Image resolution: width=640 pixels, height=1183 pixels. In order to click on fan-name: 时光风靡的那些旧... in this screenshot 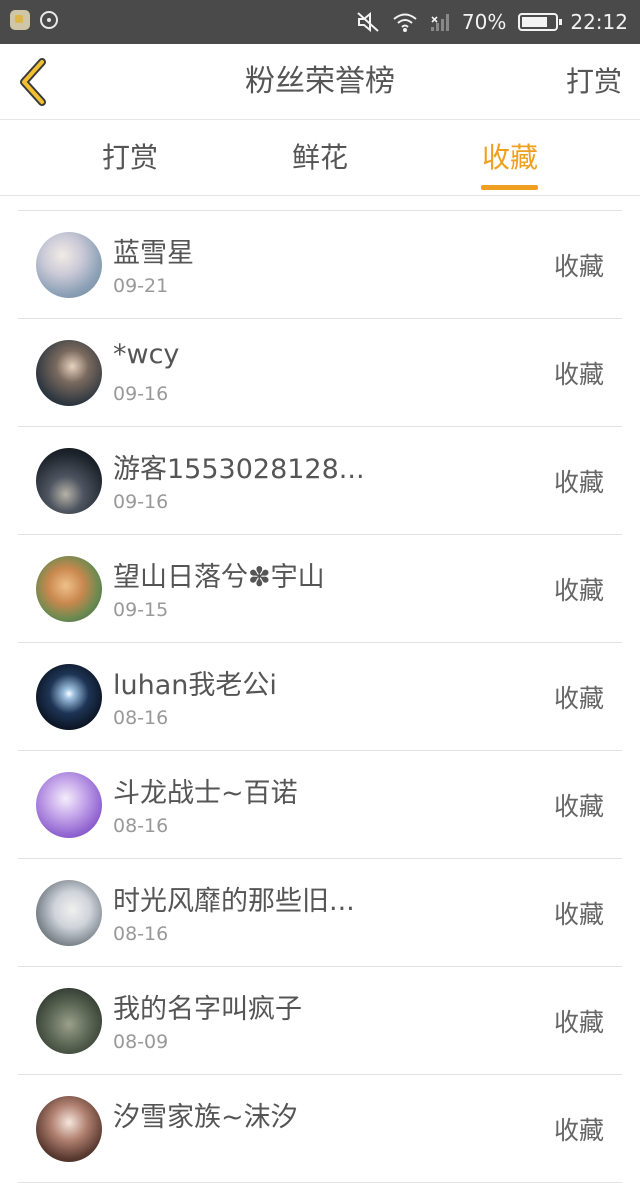, I will do `click(234, 901)`.